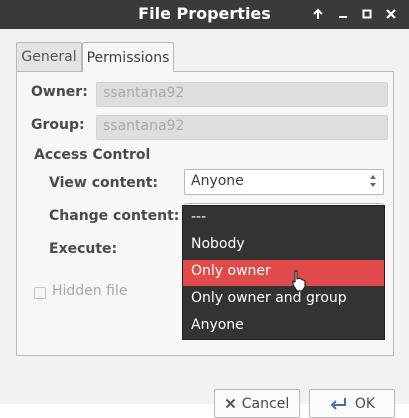  I want to click on view-content-value: Anyone, so click(217, 181).